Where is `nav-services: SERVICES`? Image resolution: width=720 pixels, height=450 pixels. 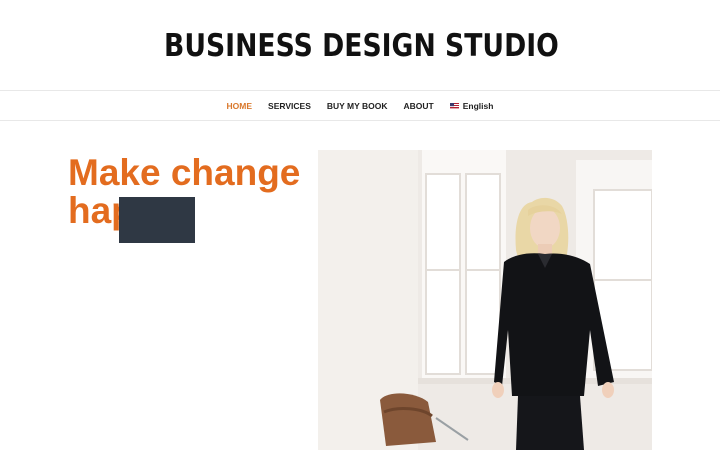 nav-services: SERVICES is located at coordinates (289, 106).